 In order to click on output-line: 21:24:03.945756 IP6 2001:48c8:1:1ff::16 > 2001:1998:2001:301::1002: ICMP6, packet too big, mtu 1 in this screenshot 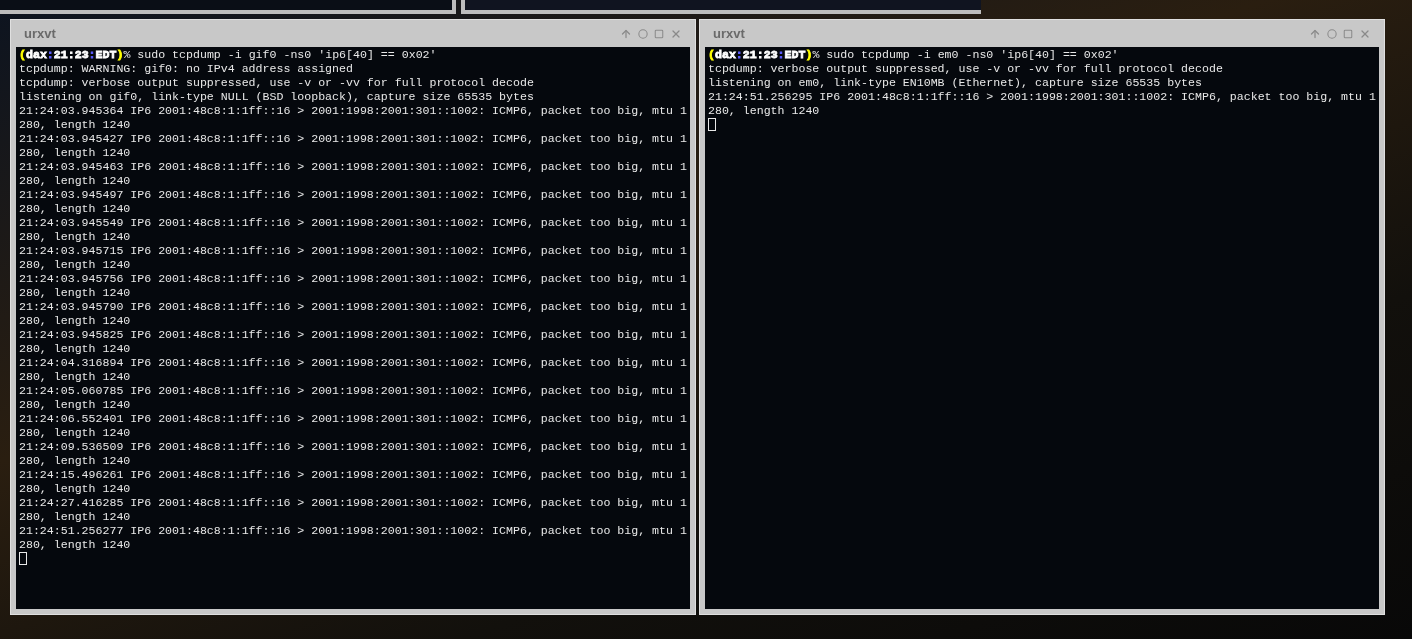, I will do `click(353, 279)`.